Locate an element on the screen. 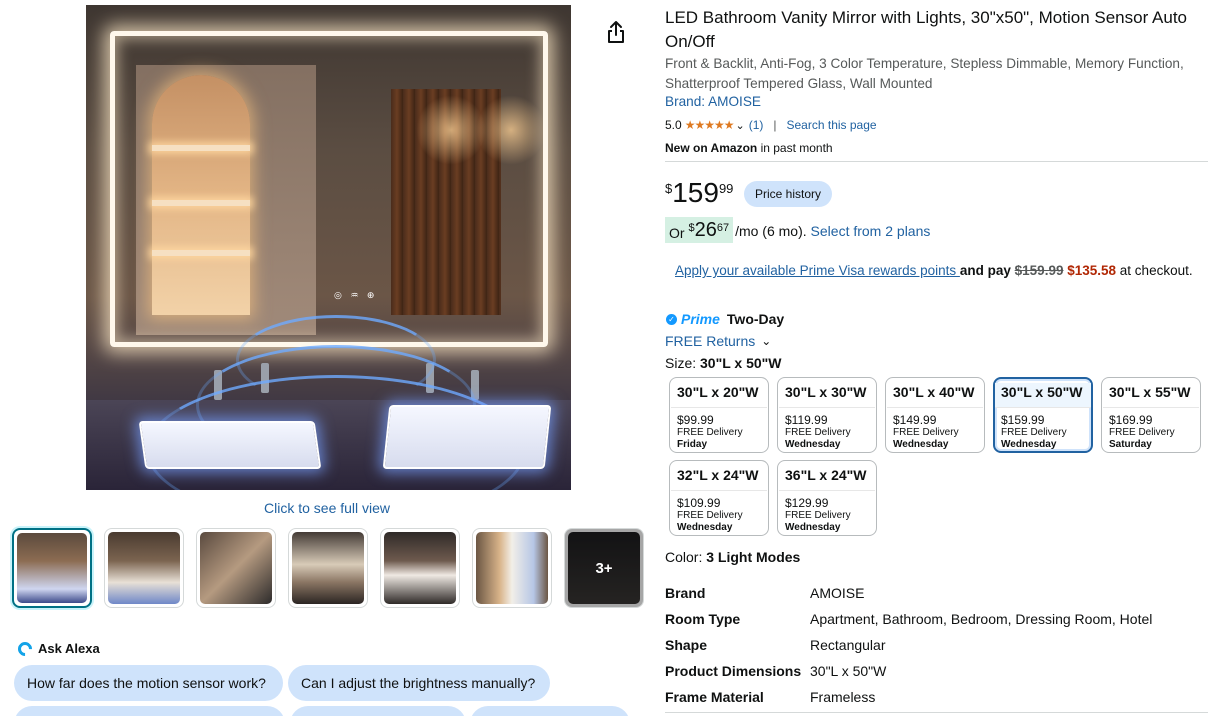  ask-alexa-heading: Ask Alexa is located at coordinates (57, 648).